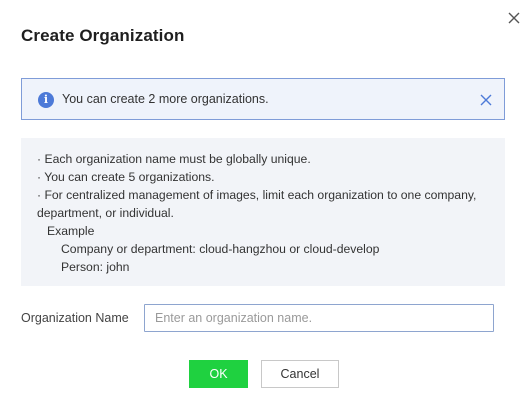  Describe the element at coordinates (103, 35) in the screenshot. I see `dialog-title: Create Organization` at that location.